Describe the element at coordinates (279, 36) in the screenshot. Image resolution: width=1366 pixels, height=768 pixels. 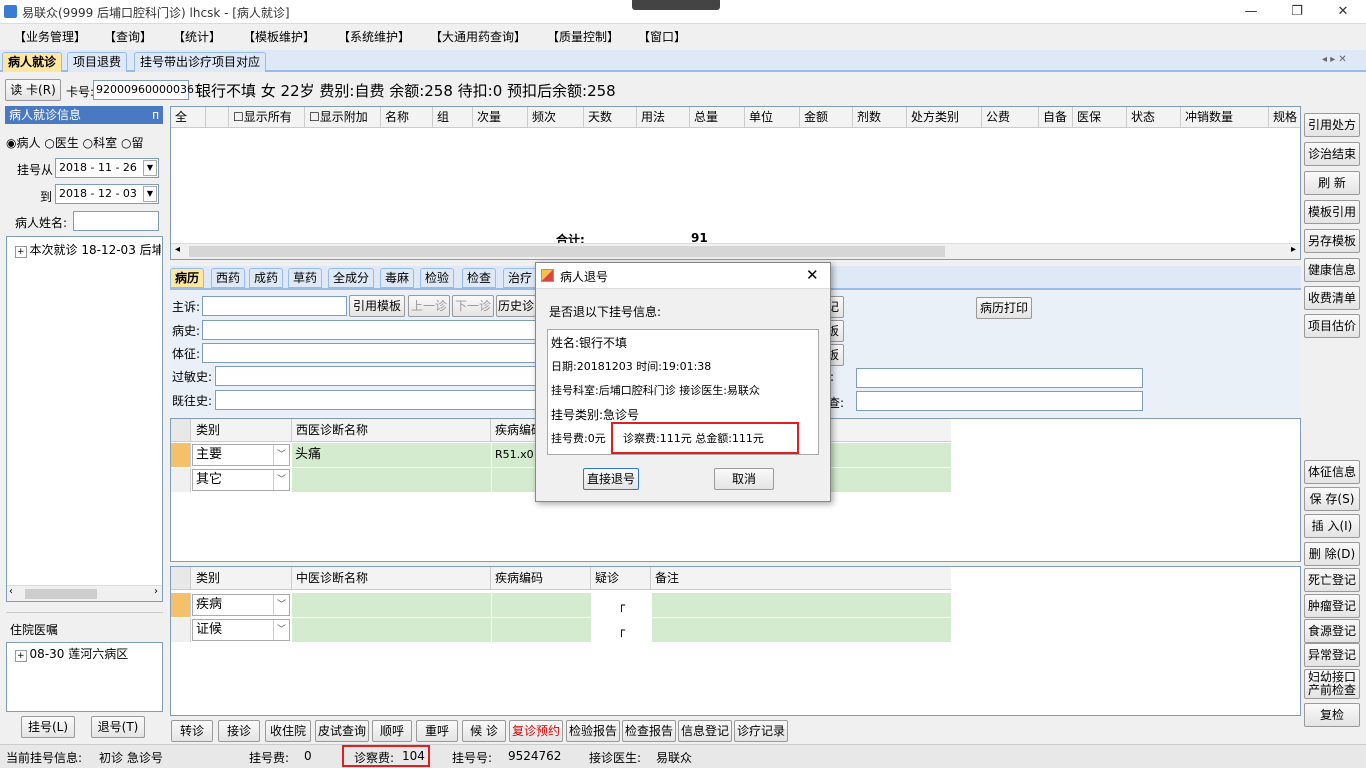
I see `menu-template: 【模板维护】` at that location.